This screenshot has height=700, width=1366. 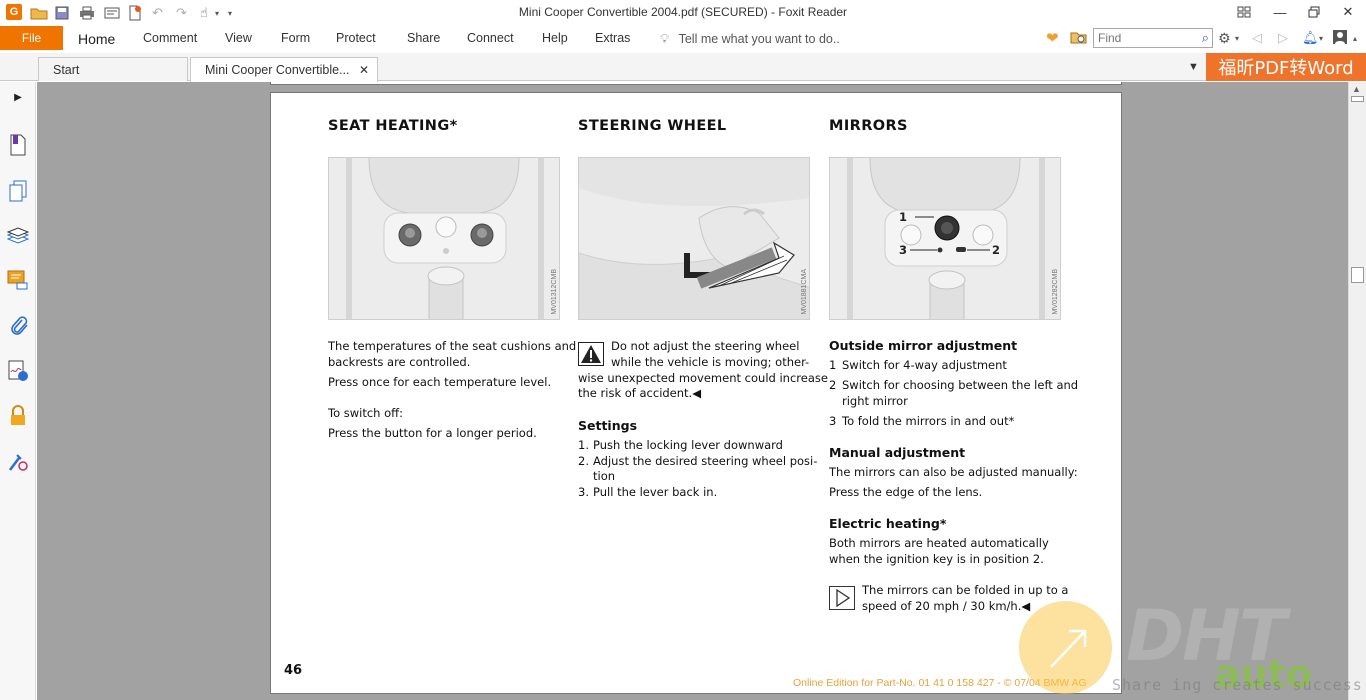 I want to click on settings-step-2-continued: tion, so click(x=604, y=476).